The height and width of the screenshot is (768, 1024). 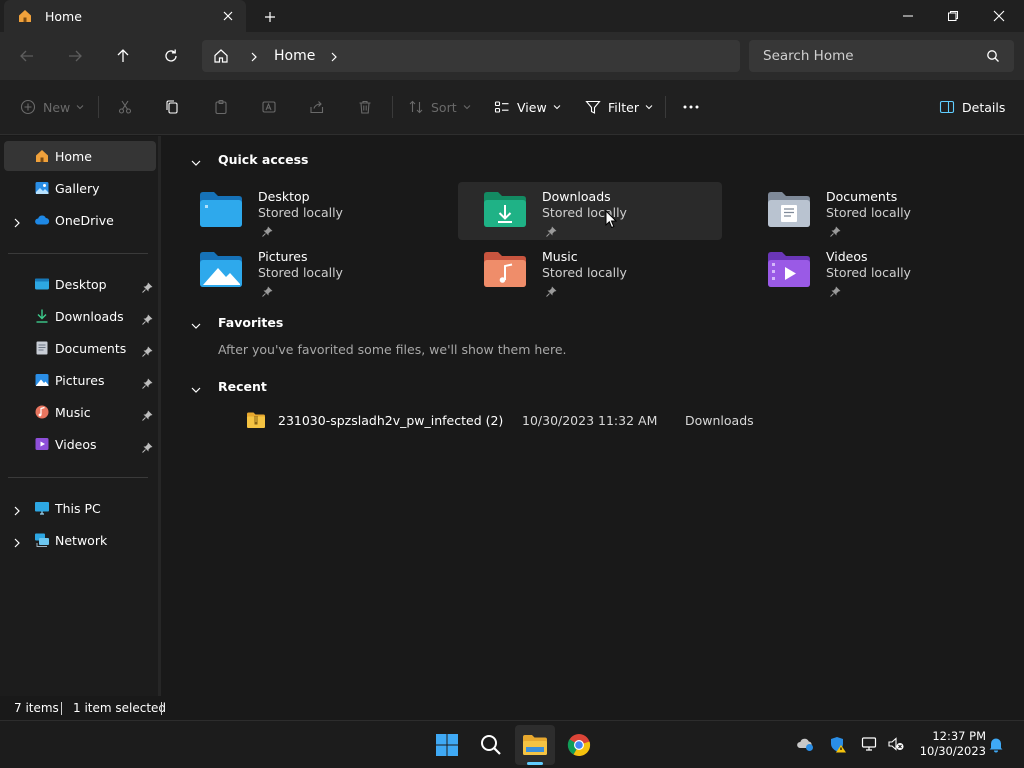 What do you see at coordinates (80, 348) in the screenshot?
I see `sidebar-item-documents: Documents` at bounding box center [80, 348].